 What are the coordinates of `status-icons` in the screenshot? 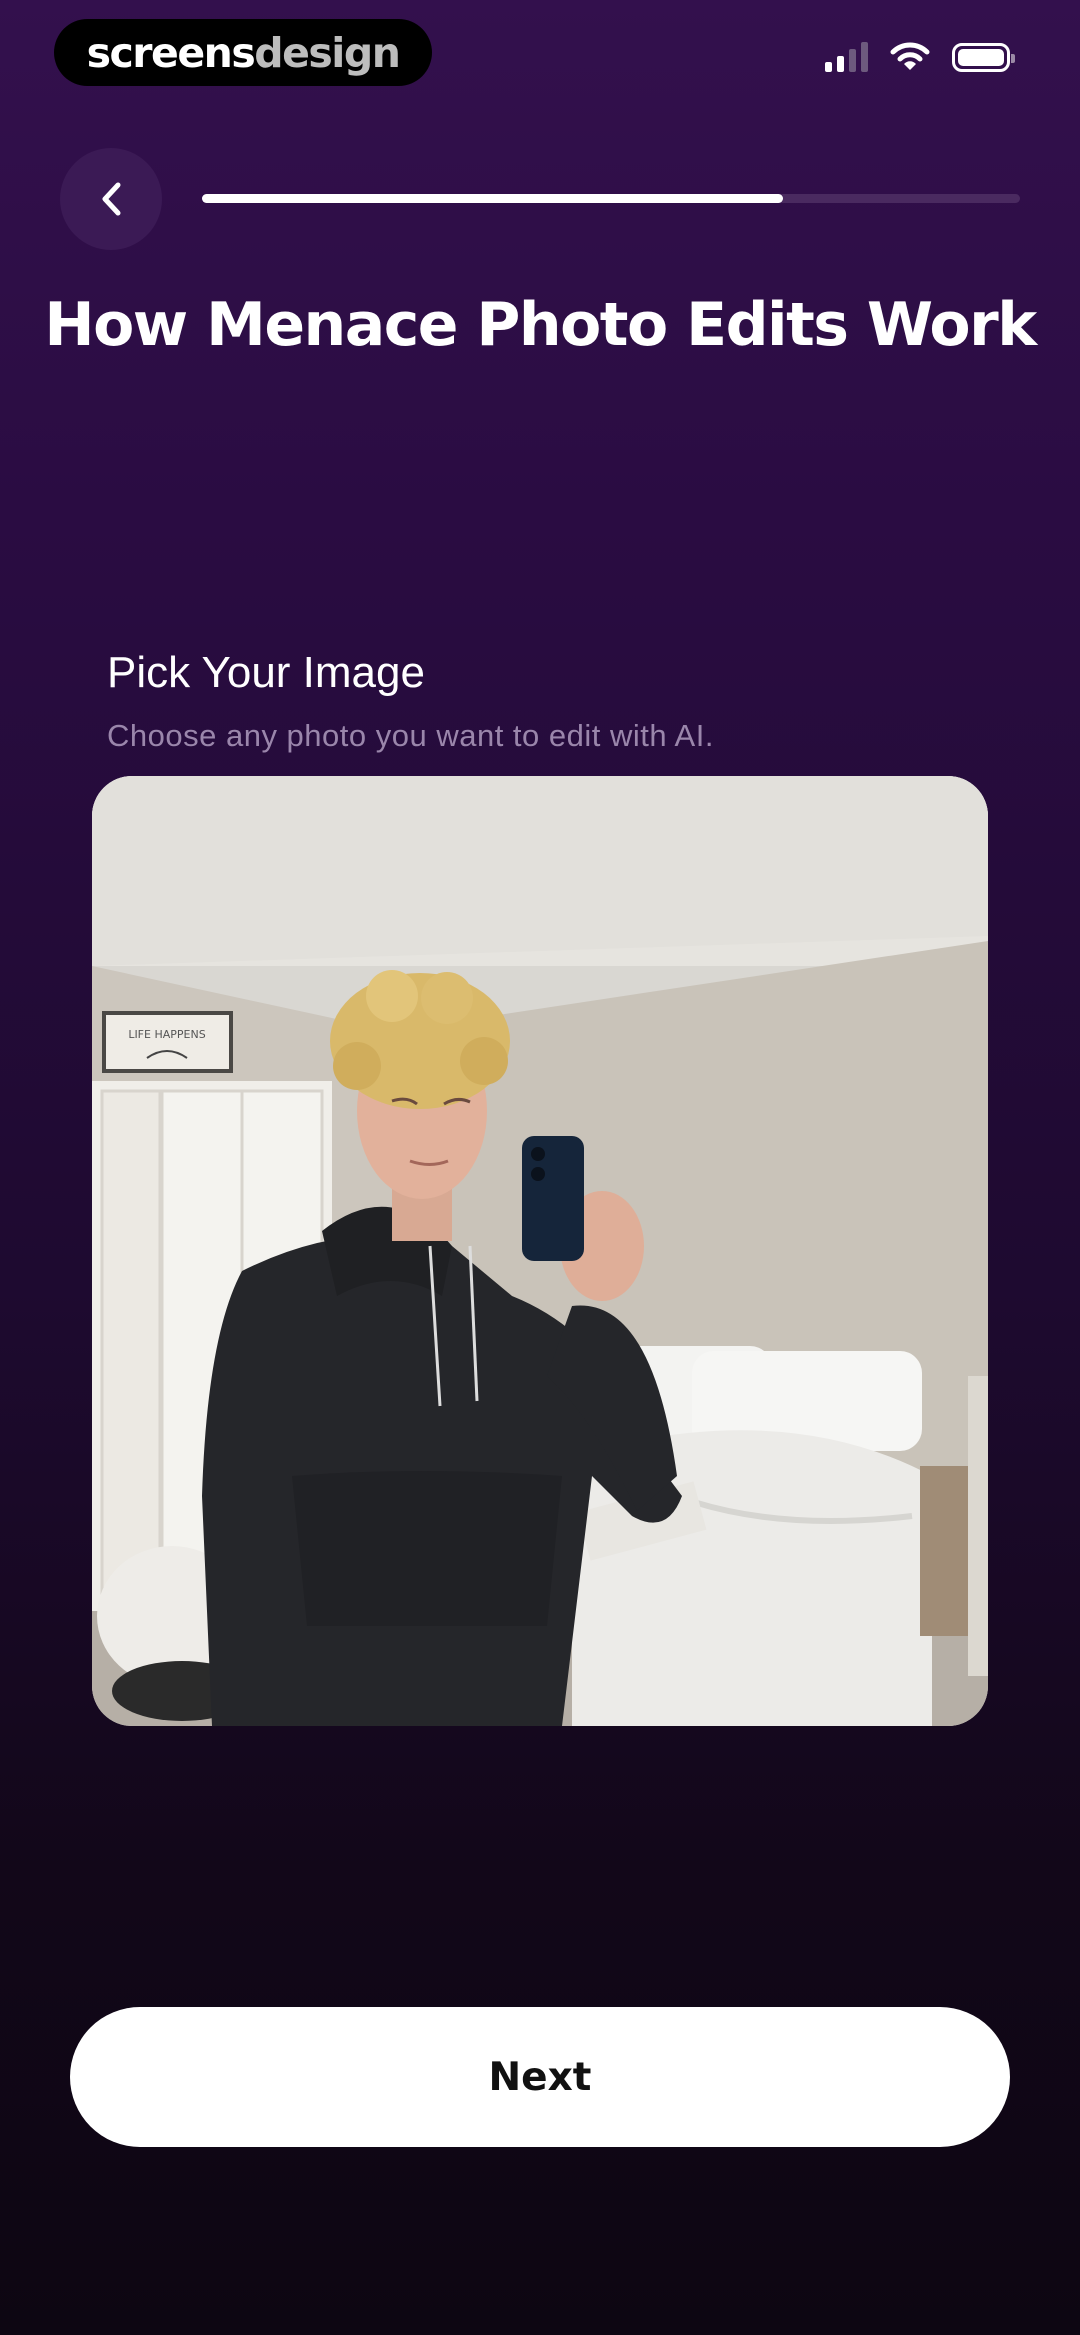 It's located at (920, 57).